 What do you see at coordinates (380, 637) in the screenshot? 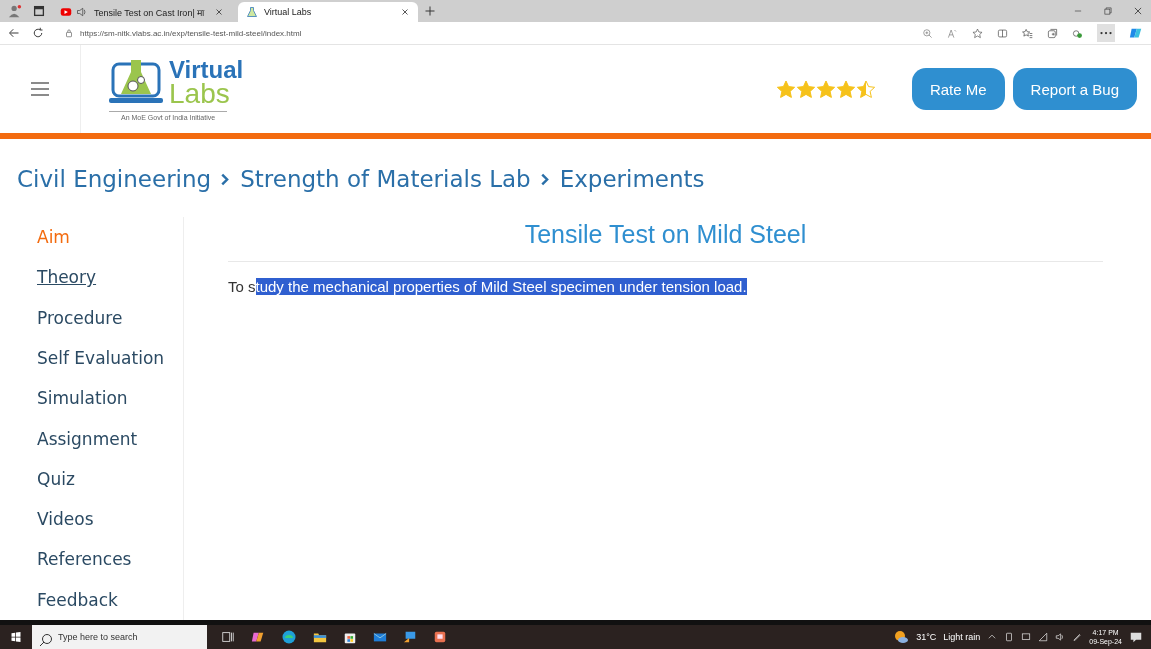
I see `mail-icon` at bounding box center [380, 637].